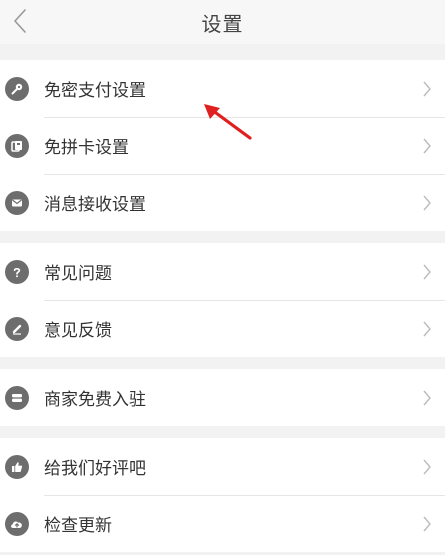 The height and width of the screenshot is (555, 445). I want to click on row-free-card-settings: 免拼卡设置, so click(222, 145).